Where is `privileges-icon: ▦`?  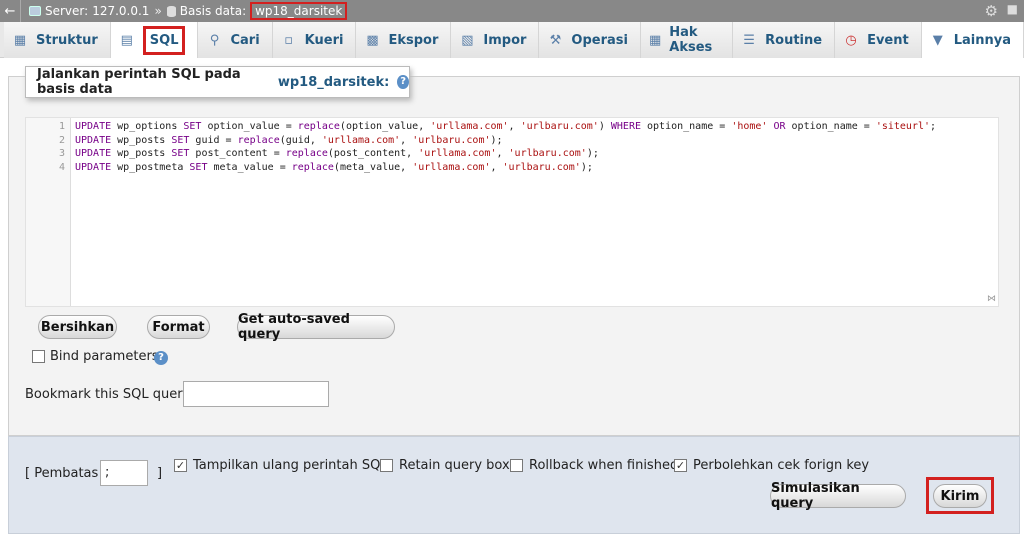
privileges-icon: ▦ is located at coordinates (655, 40).